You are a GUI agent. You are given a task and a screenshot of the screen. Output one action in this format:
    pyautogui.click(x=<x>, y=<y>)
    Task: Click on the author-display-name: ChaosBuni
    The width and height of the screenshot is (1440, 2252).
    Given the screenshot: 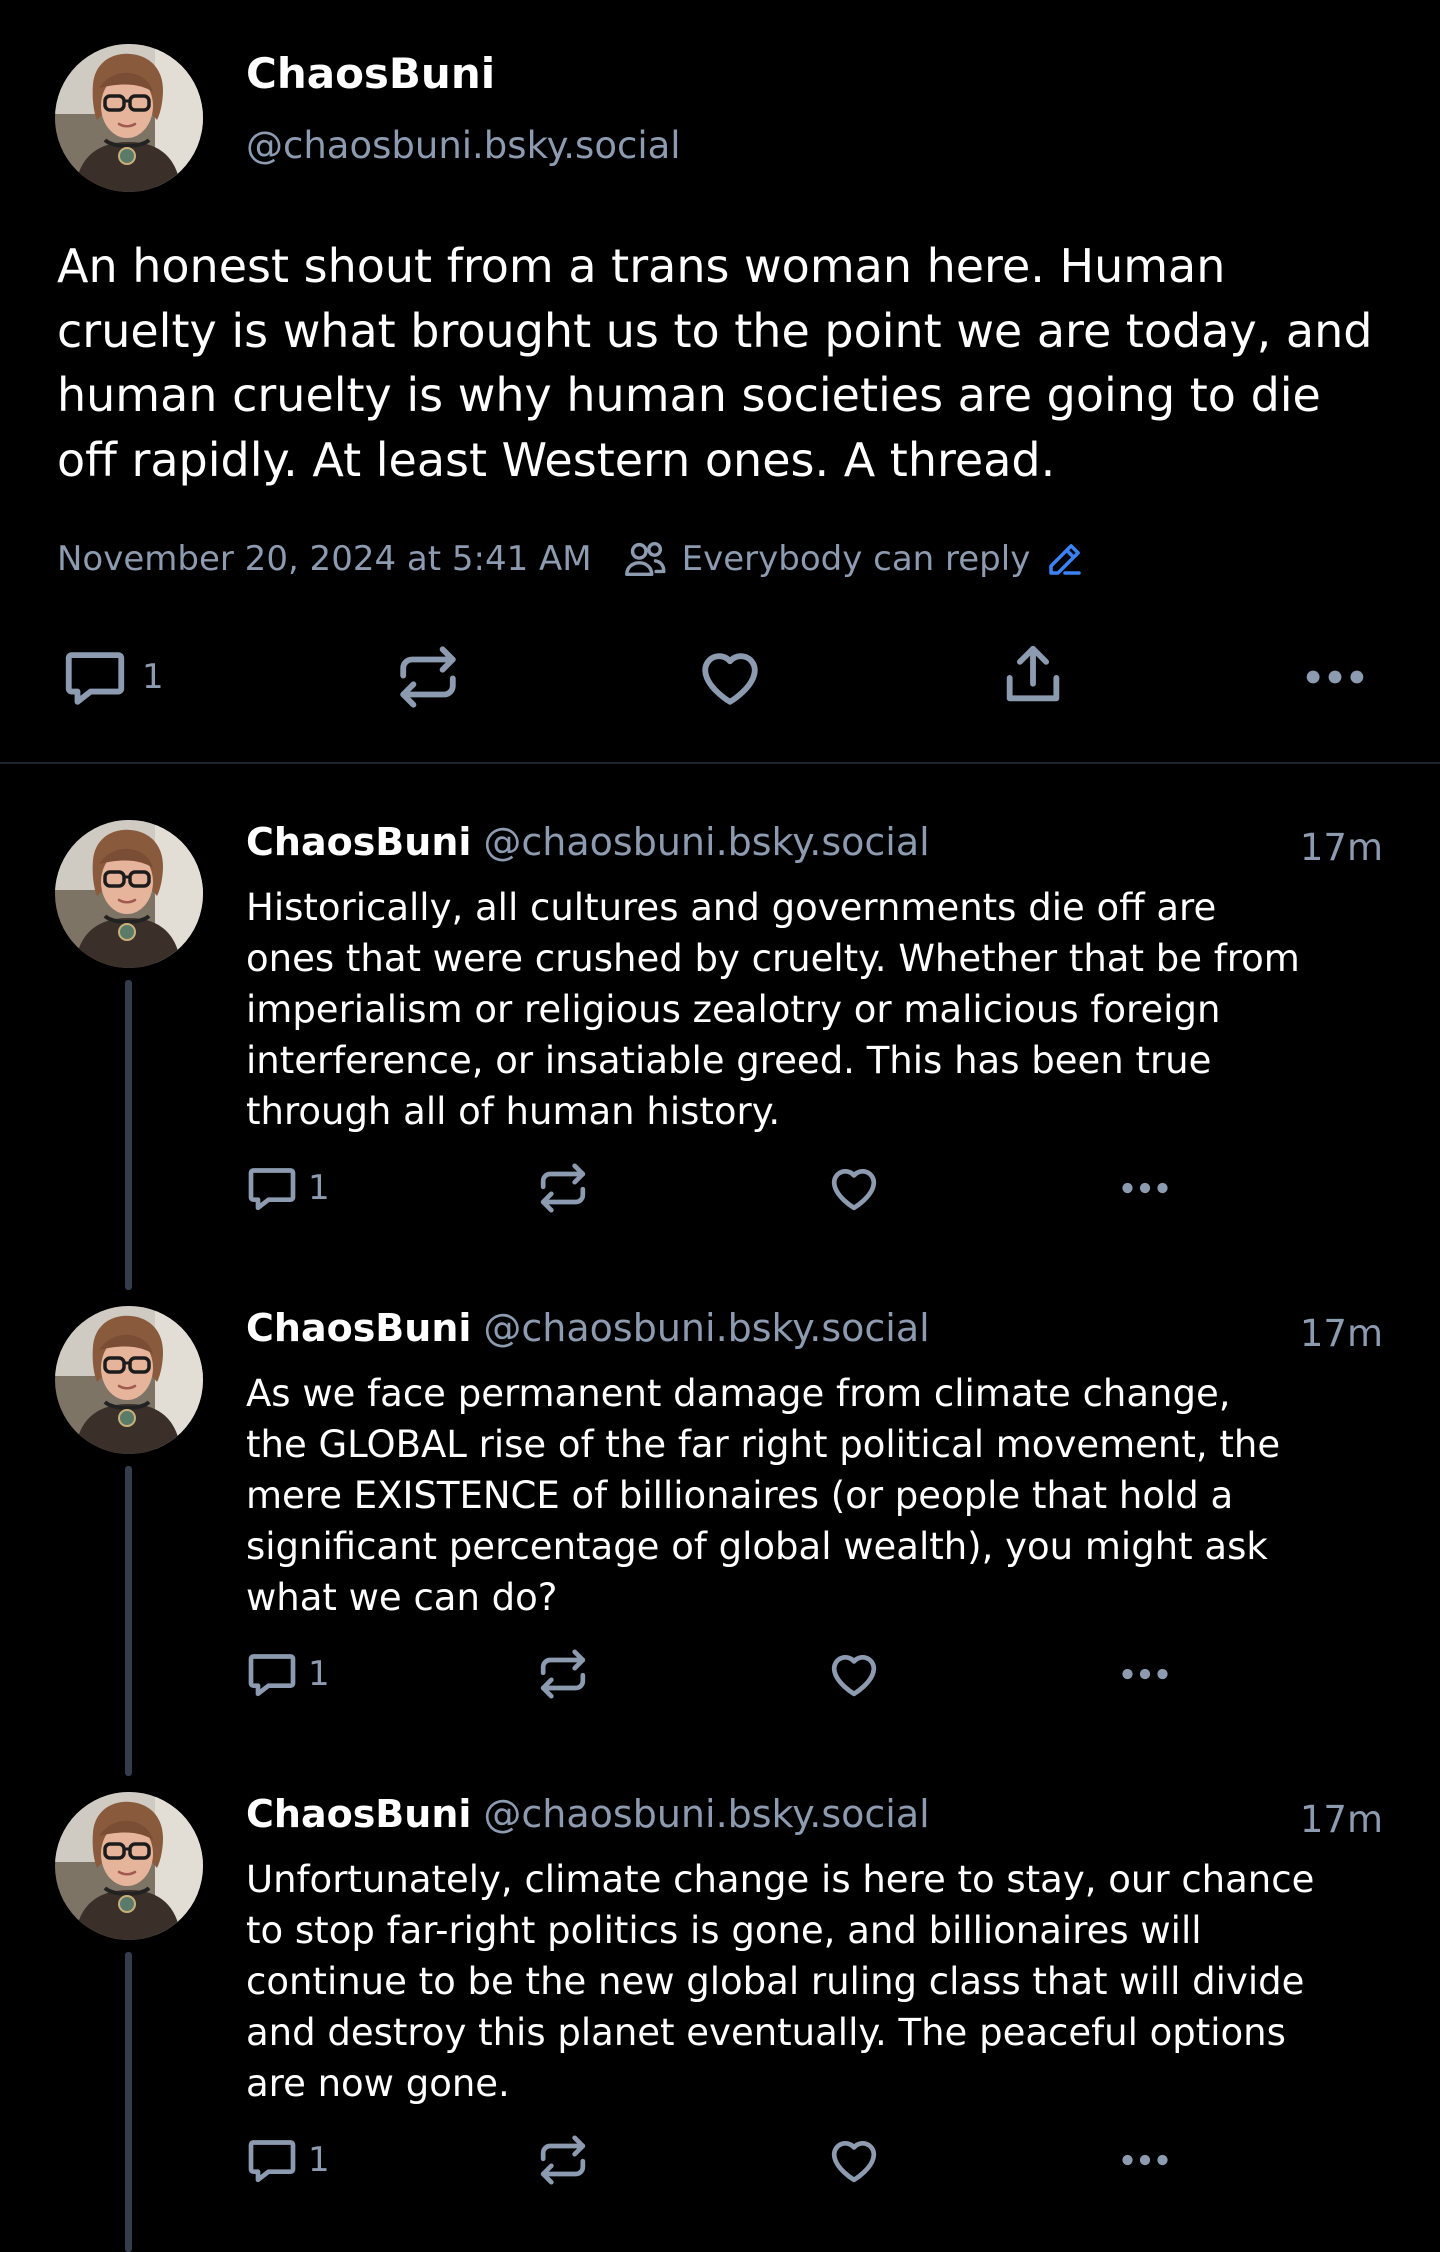 What is the action you would take?
    pyautogui.click(x=370, y=74)
    